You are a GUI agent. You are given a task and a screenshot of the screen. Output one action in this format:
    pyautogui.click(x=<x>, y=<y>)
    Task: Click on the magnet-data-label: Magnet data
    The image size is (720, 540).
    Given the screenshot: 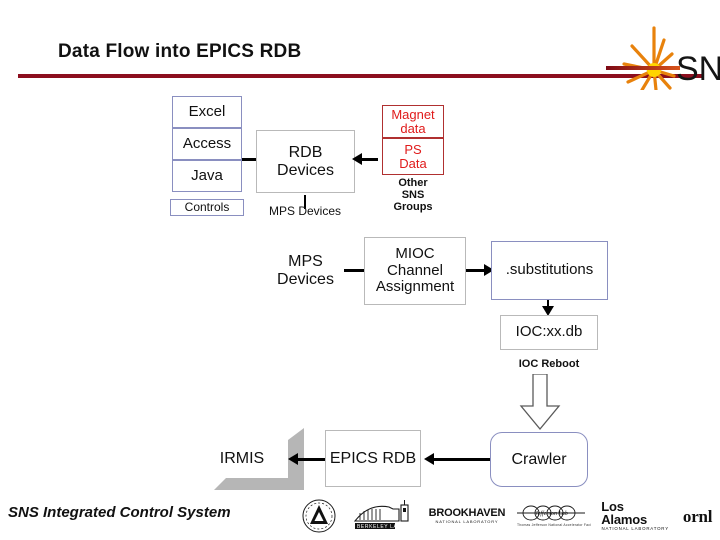 What is the action you would take?
    pyautogui.click(x=412, y=121)
    